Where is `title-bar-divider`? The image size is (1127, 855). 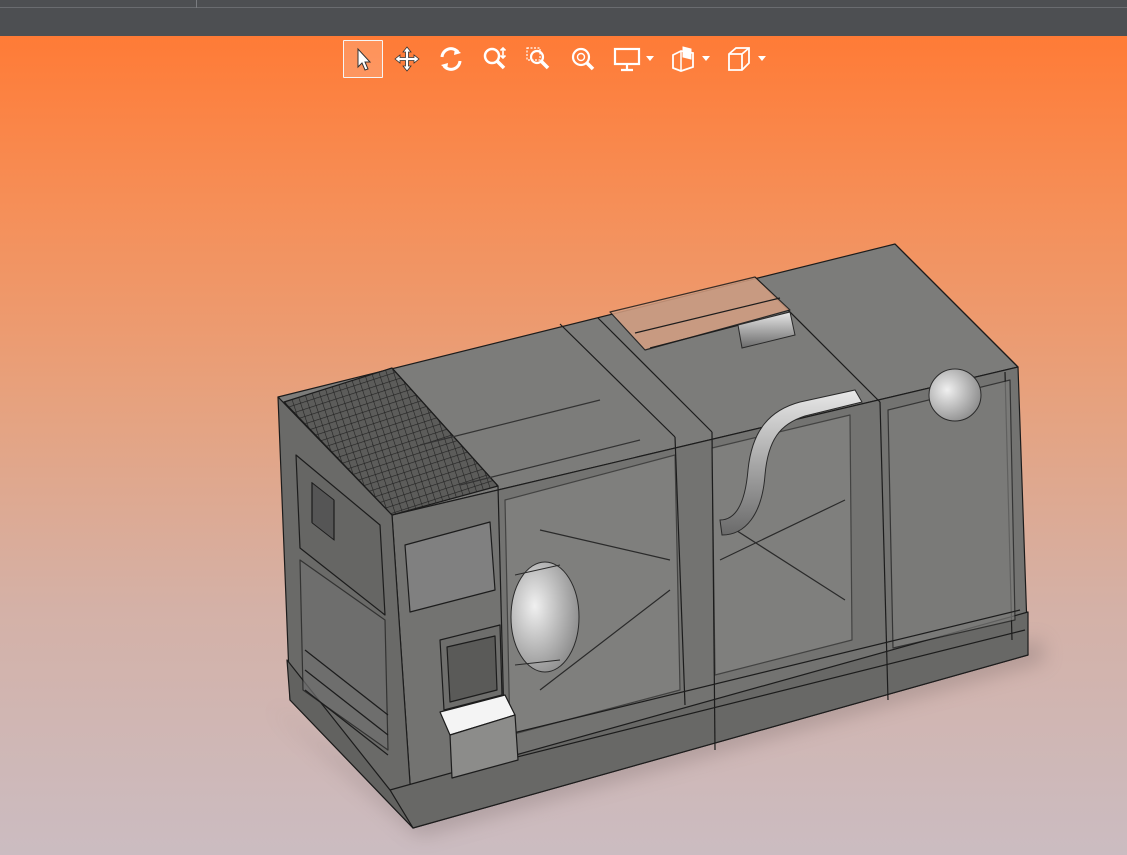
title-bar-divider is located at coordinates (563, 7).